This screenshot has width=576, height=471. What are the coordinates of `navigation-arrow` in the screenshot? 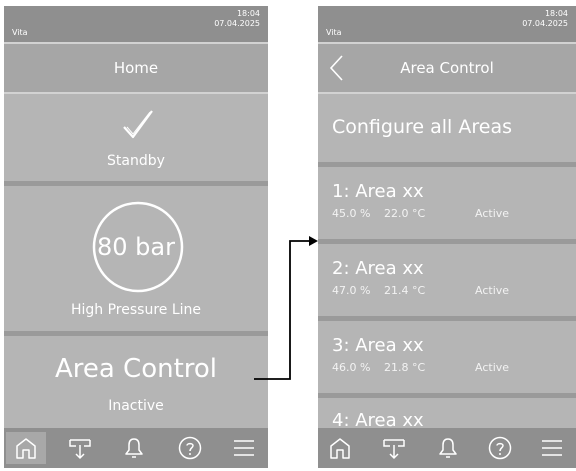 It's located at (286, 308).